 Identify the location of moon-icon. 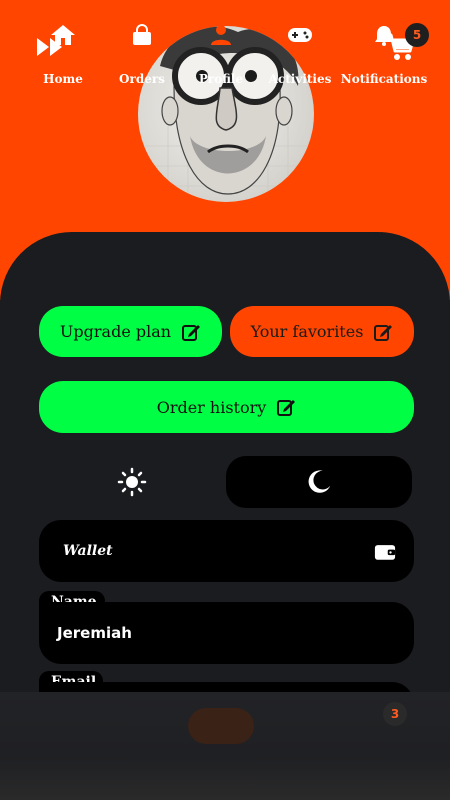
(319, 481).